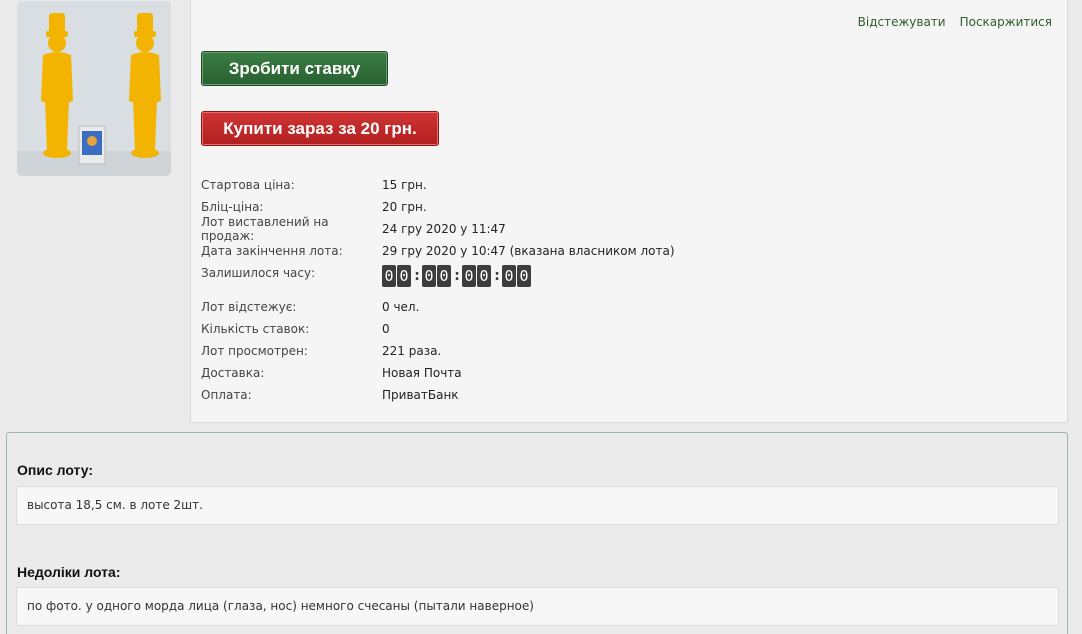 This screenshot has width=1082, height=634. Describe the element at coordinates (438, 329) in the screenshot. I see `detail-bids: Кількість ставок: 0` at that location.